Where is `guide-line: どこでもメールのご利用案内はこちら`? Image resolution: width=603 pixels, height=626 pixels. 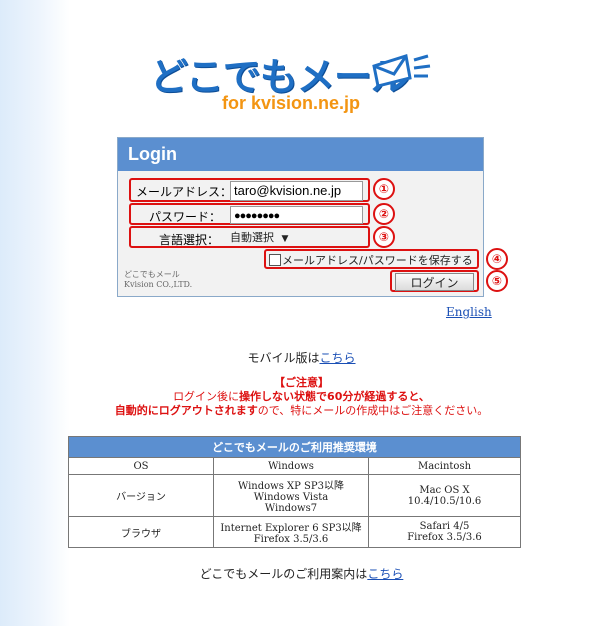 guide-line: どこでもメールのご利用案内はこちら is located at coordinates (301, 573).